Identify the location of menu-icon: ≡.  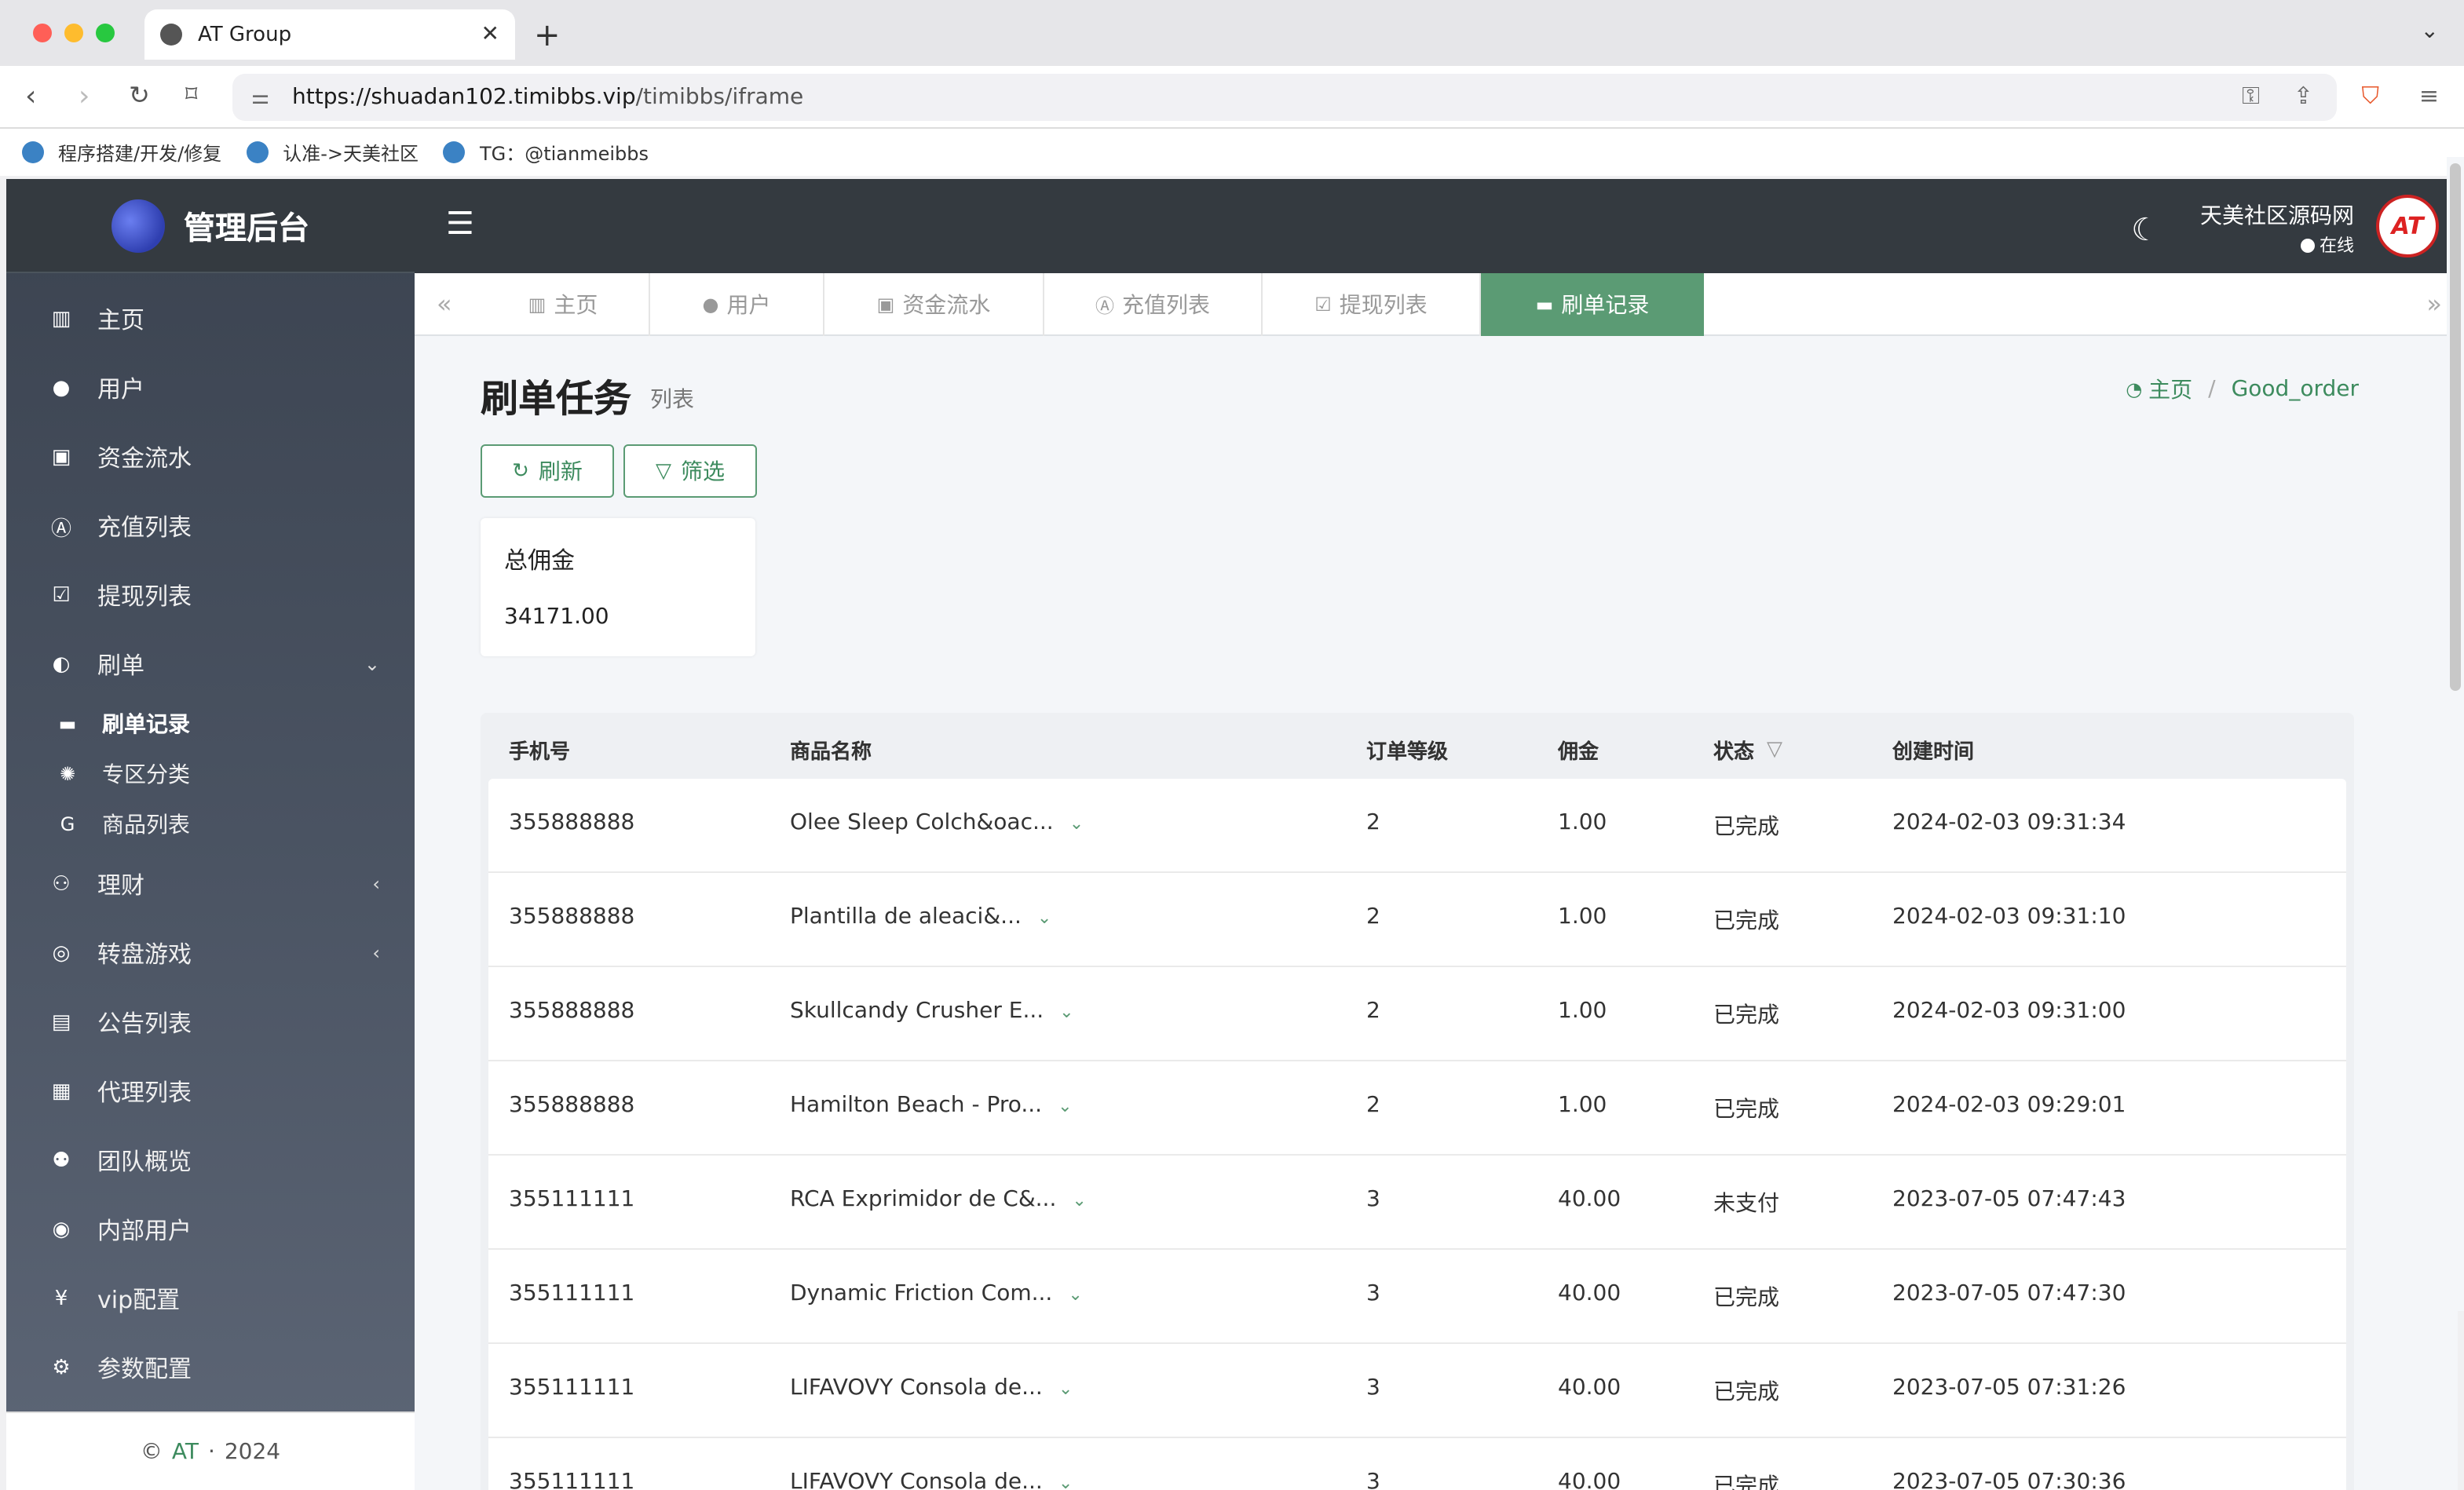
(2429, 96).